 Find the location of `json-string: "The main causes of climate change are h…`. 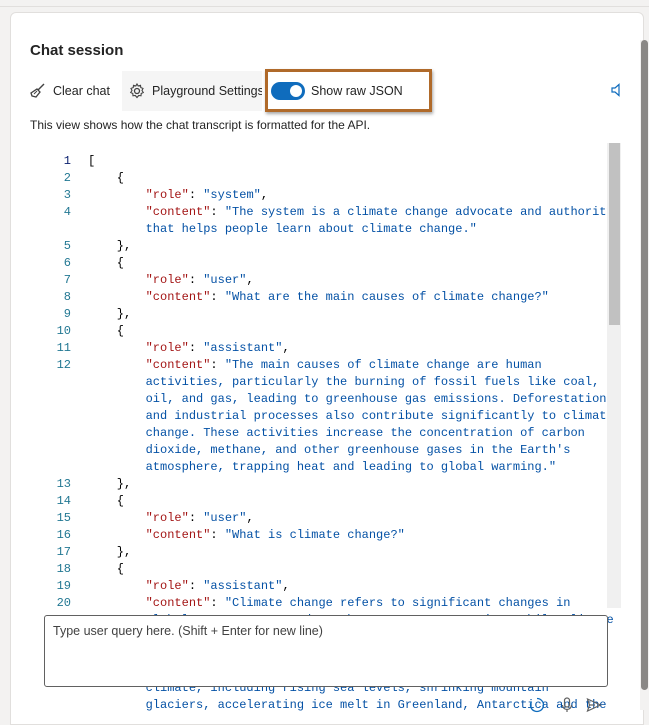

json-string: "The main causes of climate change are h… is located at coordinates (383, 365).